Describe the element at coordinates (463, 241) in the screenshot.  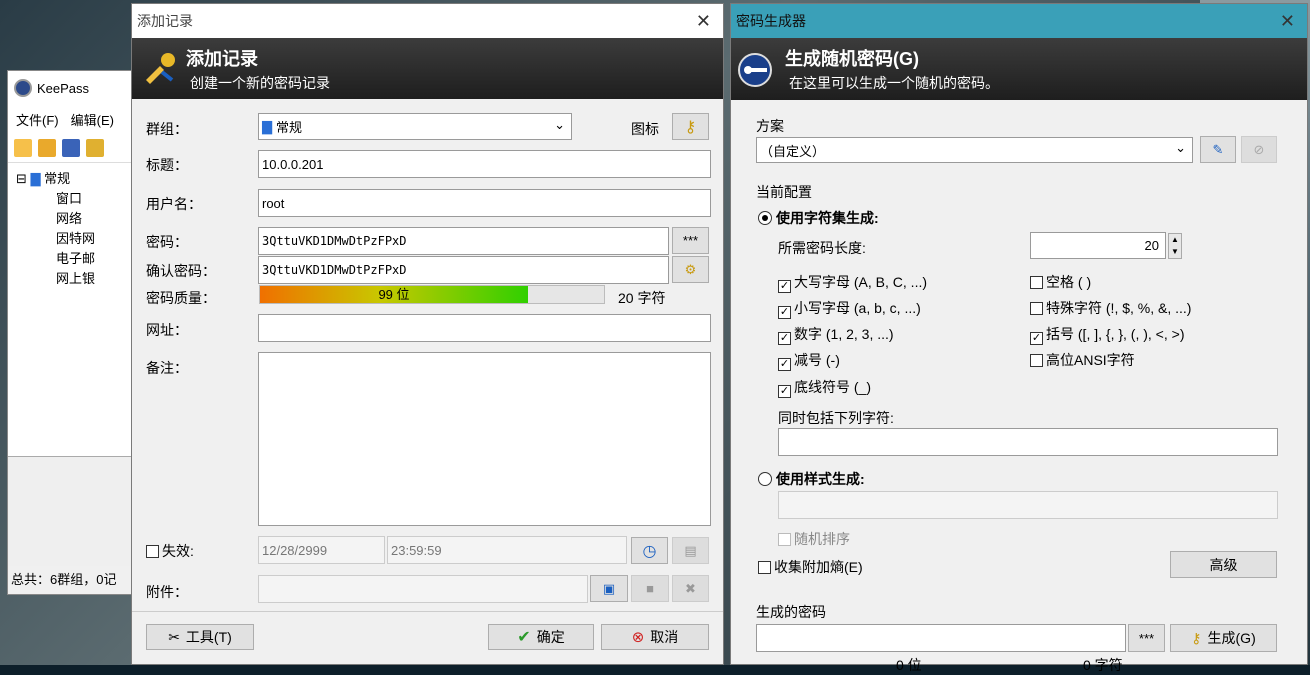
I see `password-field: 3QttuVKD1DMwDtPzFPxD` at that location.